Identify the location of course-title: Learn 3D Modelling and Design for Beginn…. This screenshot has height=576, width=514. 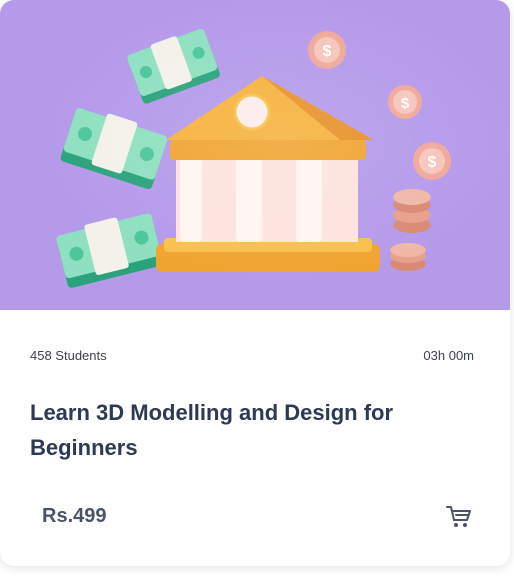
(220, 430).